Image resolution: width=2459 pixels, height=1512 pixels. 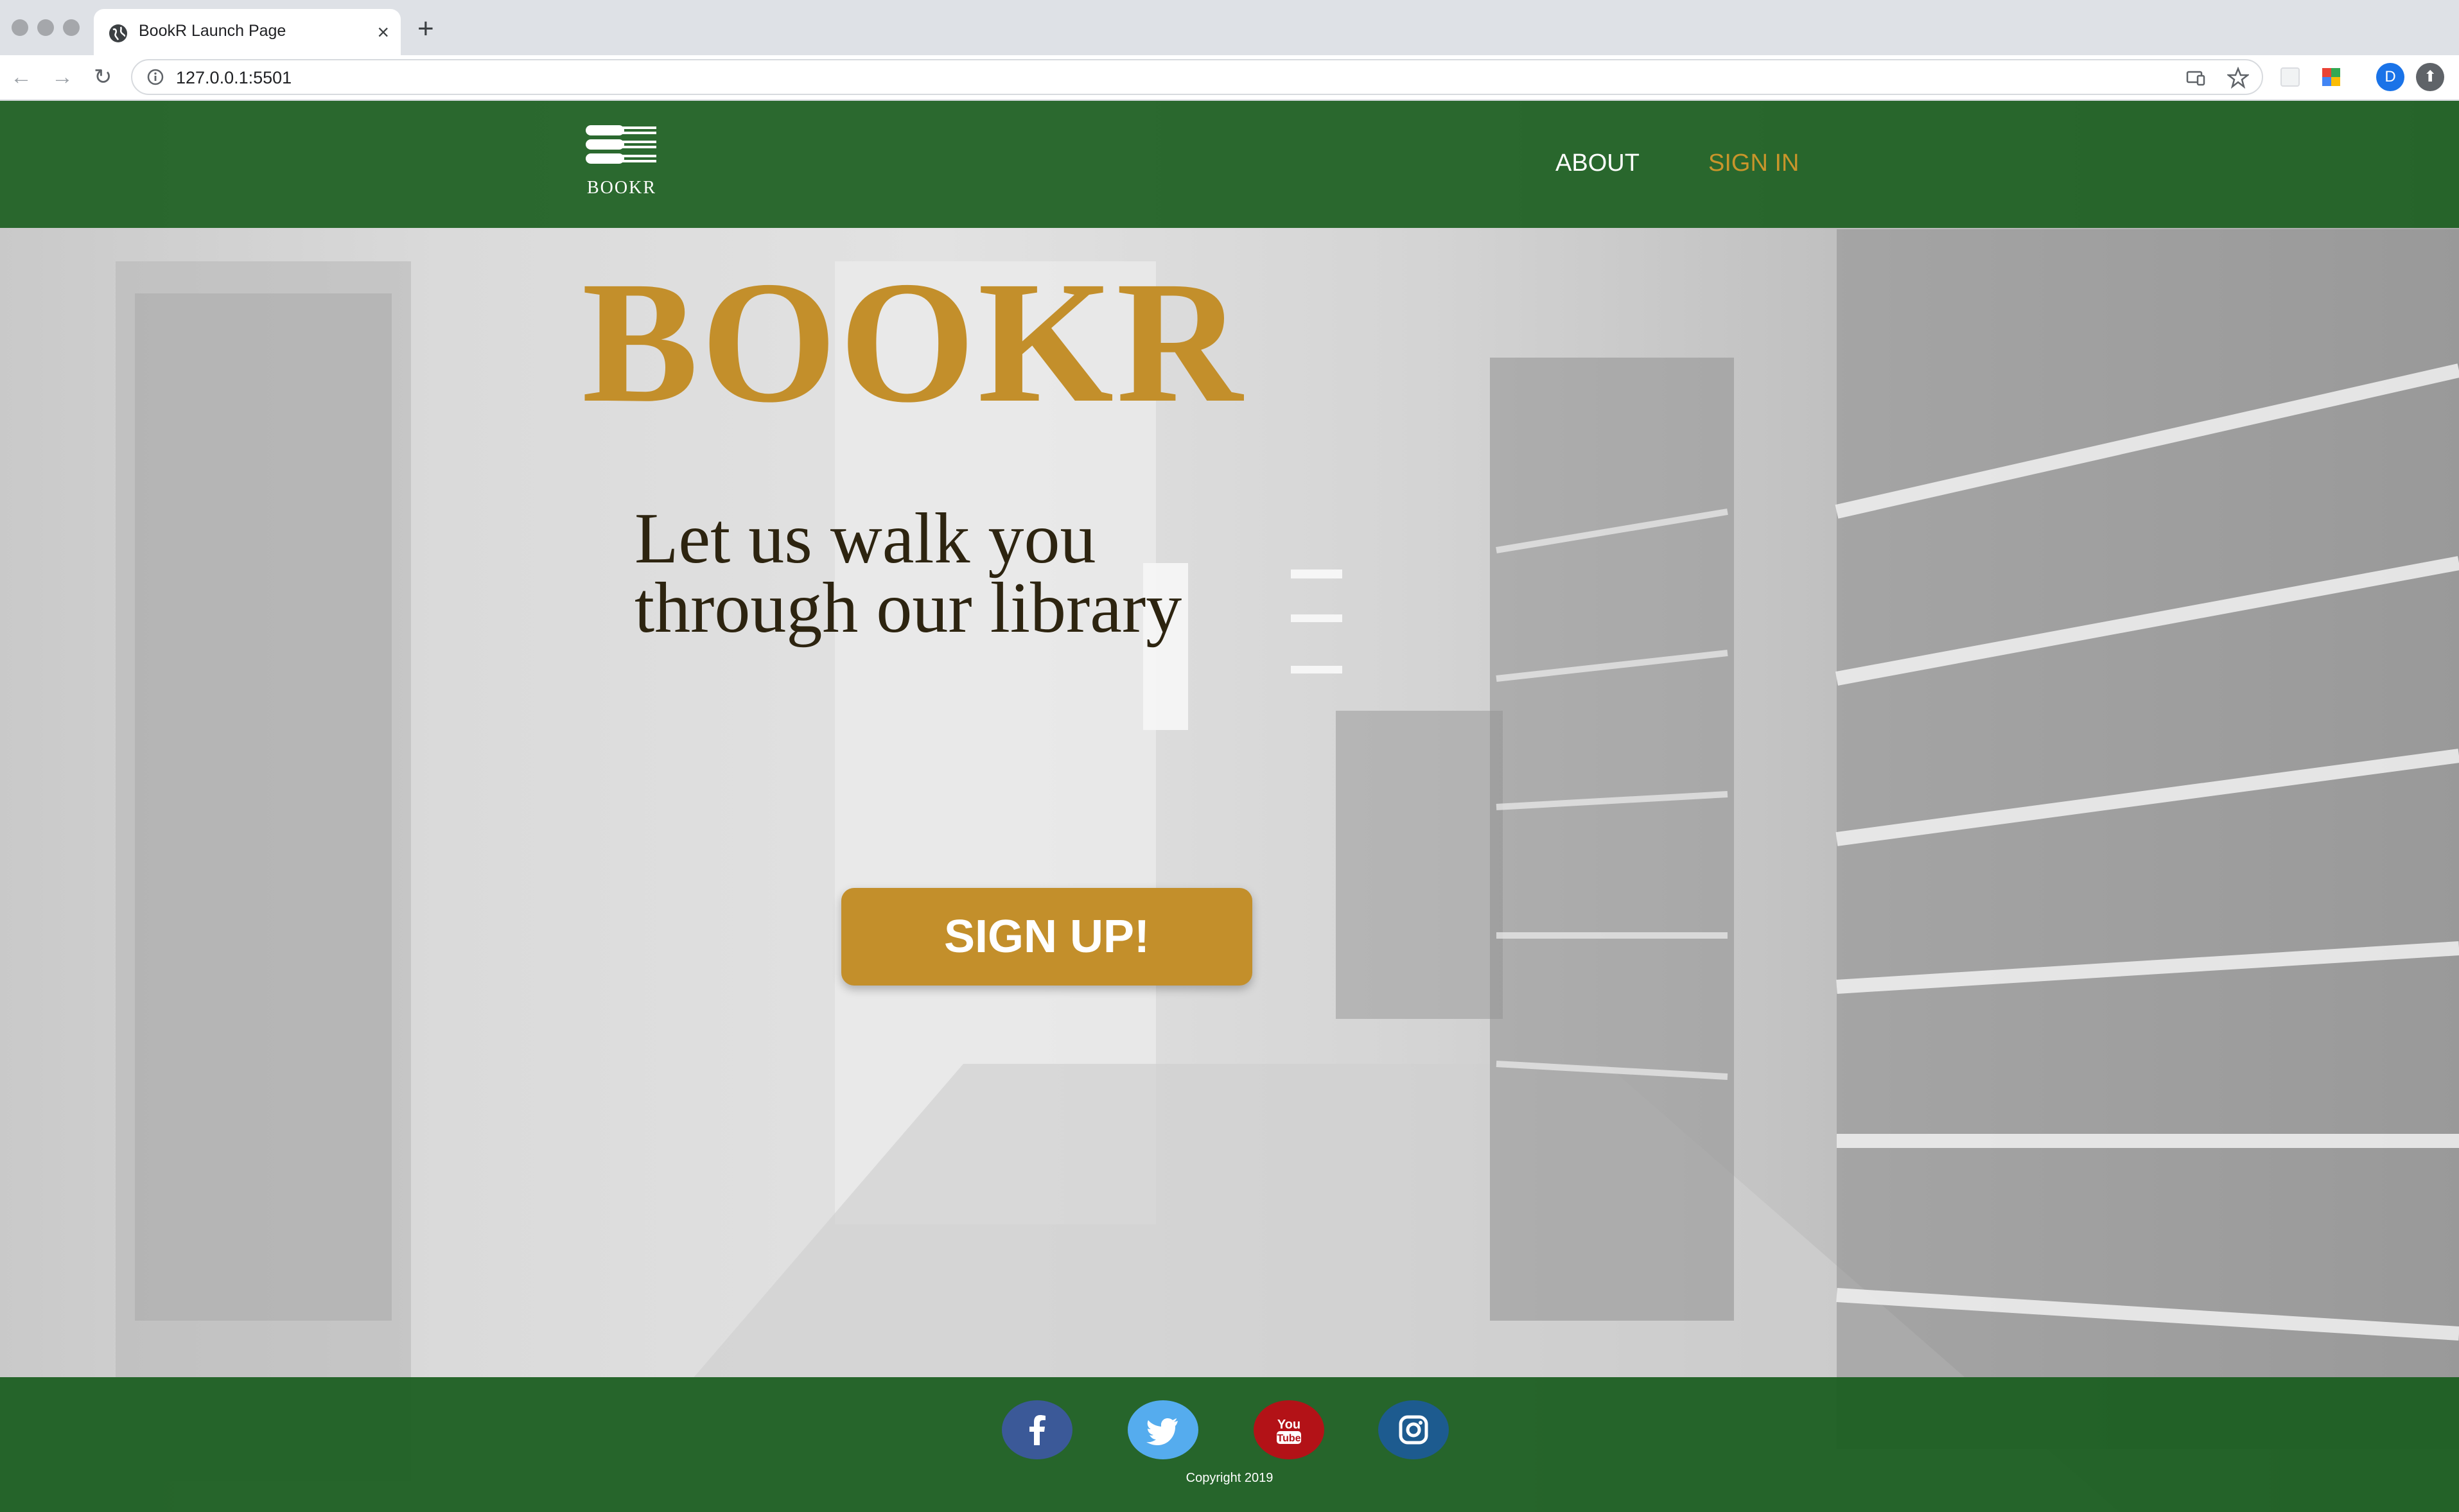 I want to click on hero-tagline: Let us walk you through our library, so click(x=908, y=573).